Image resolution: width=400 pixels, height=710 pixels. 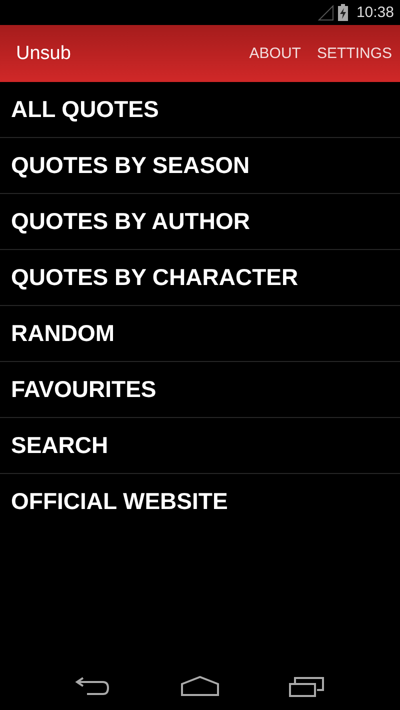 What do you see at coordinates (200, 110) in the screenshot?
I see `menu-item: ALL QUOTES` at bounding box center [200, 110].